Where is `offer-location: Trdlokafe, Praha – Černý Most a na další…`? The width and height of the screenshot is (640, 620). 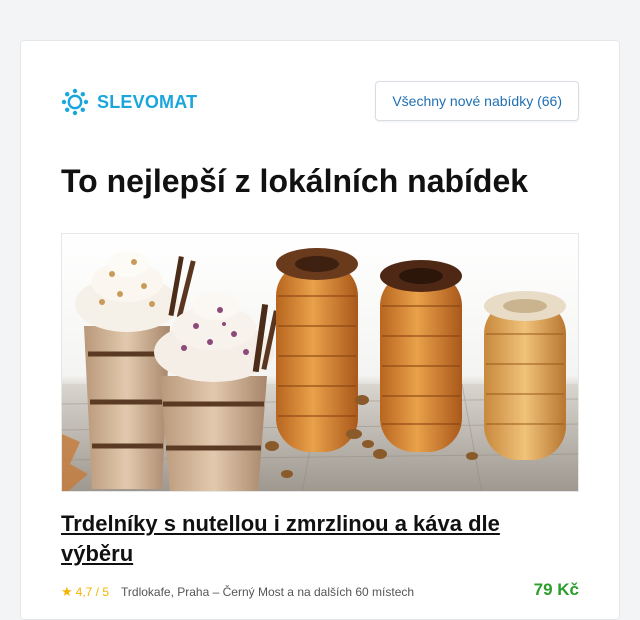
offer-location: Trdlokafe, Praha – Černý Most a na další… is located at coordinates (268, 592).